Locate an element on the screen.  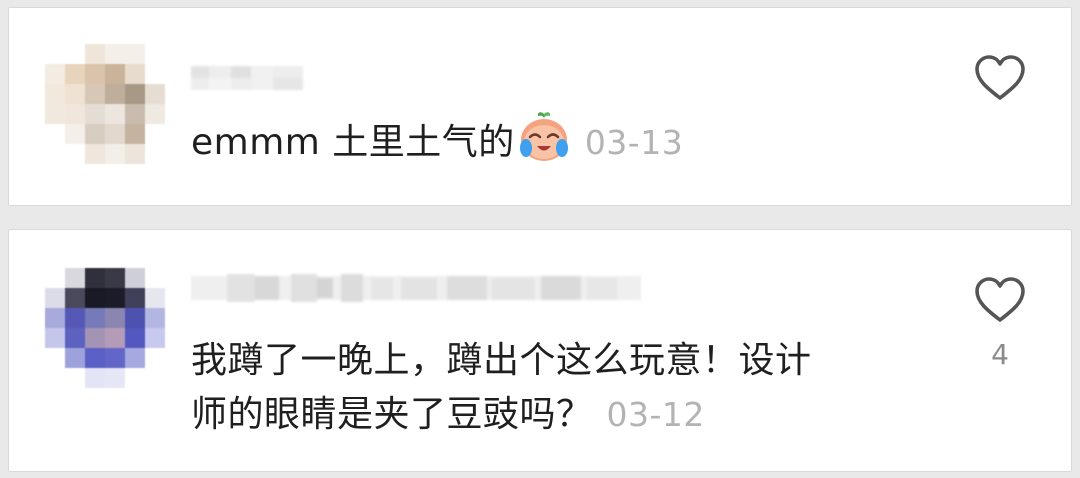
comment-text-line: 我蹲了一晚上，蹲出个这么玩意！设计 is located at coordinates (501, 360).